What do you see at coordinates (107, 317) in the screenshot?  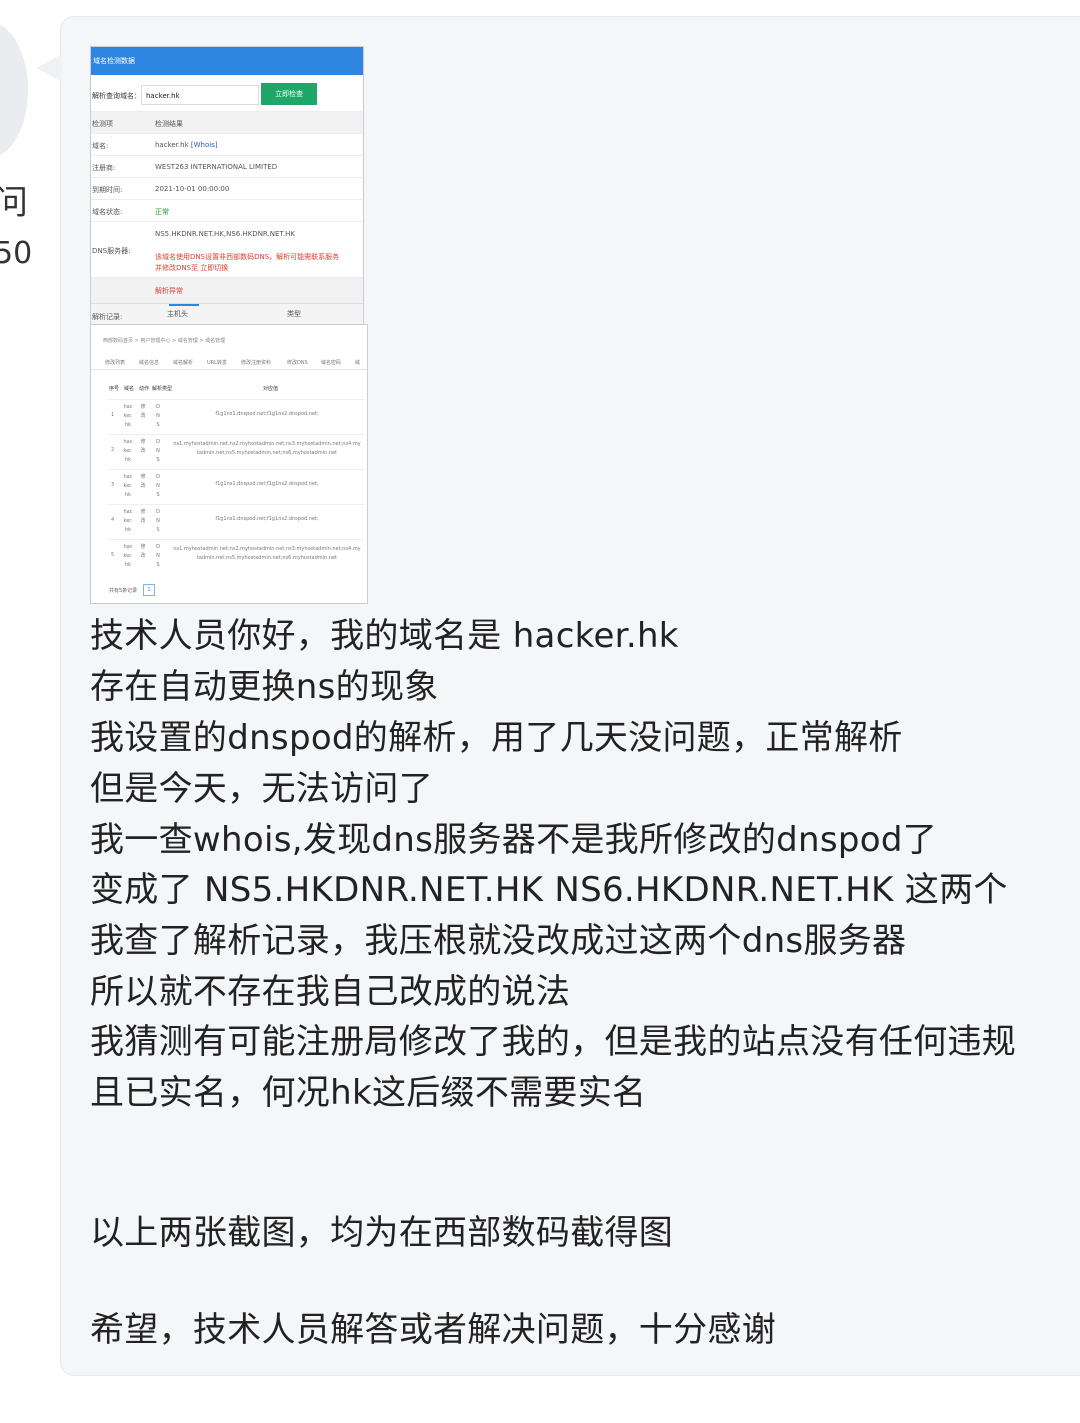 I see `records-label: 解析记录:` at bounding box center [107, 317].